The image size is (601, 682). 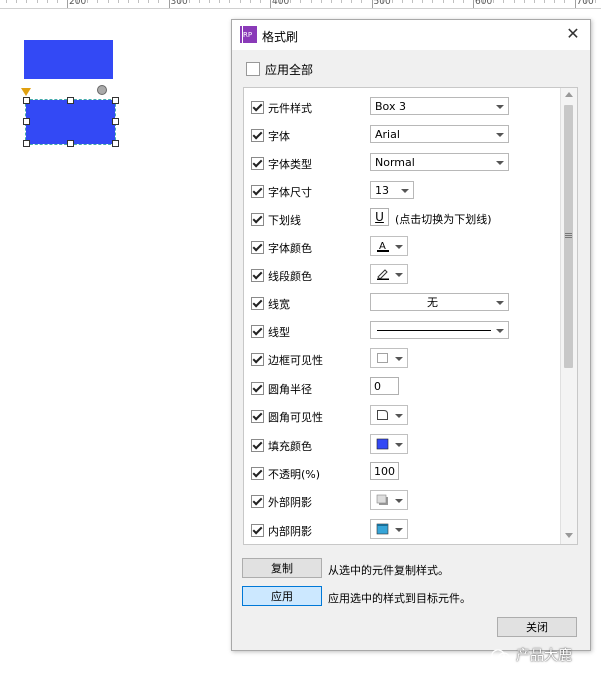 What do you see at coordinates (439, 302) in the screenshot?
I see `option-dropdown: 无` at bounding box center [439, 302].